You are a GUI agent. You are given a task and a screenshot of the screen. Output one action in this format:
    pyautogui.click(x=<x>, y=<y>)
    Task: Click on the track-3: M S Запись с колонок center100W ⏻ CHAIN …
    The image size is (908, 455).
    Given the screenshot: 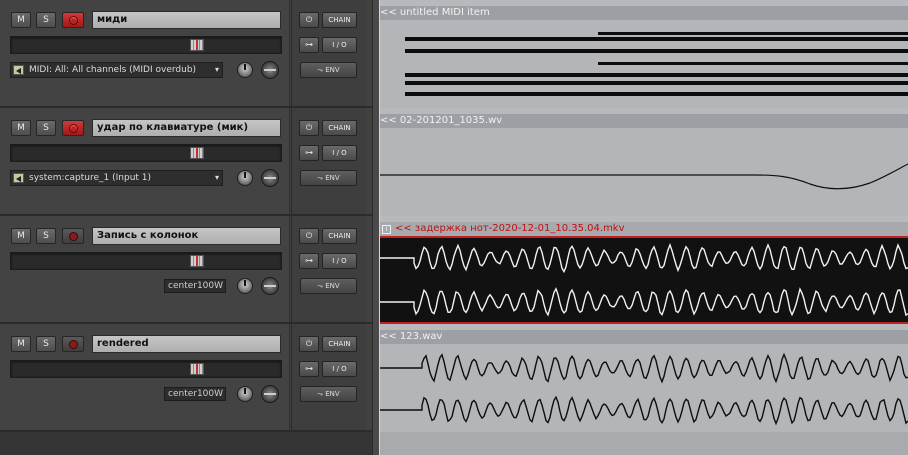 What is the action you would take?
    pyautogui.click(x=186, y=270)
    